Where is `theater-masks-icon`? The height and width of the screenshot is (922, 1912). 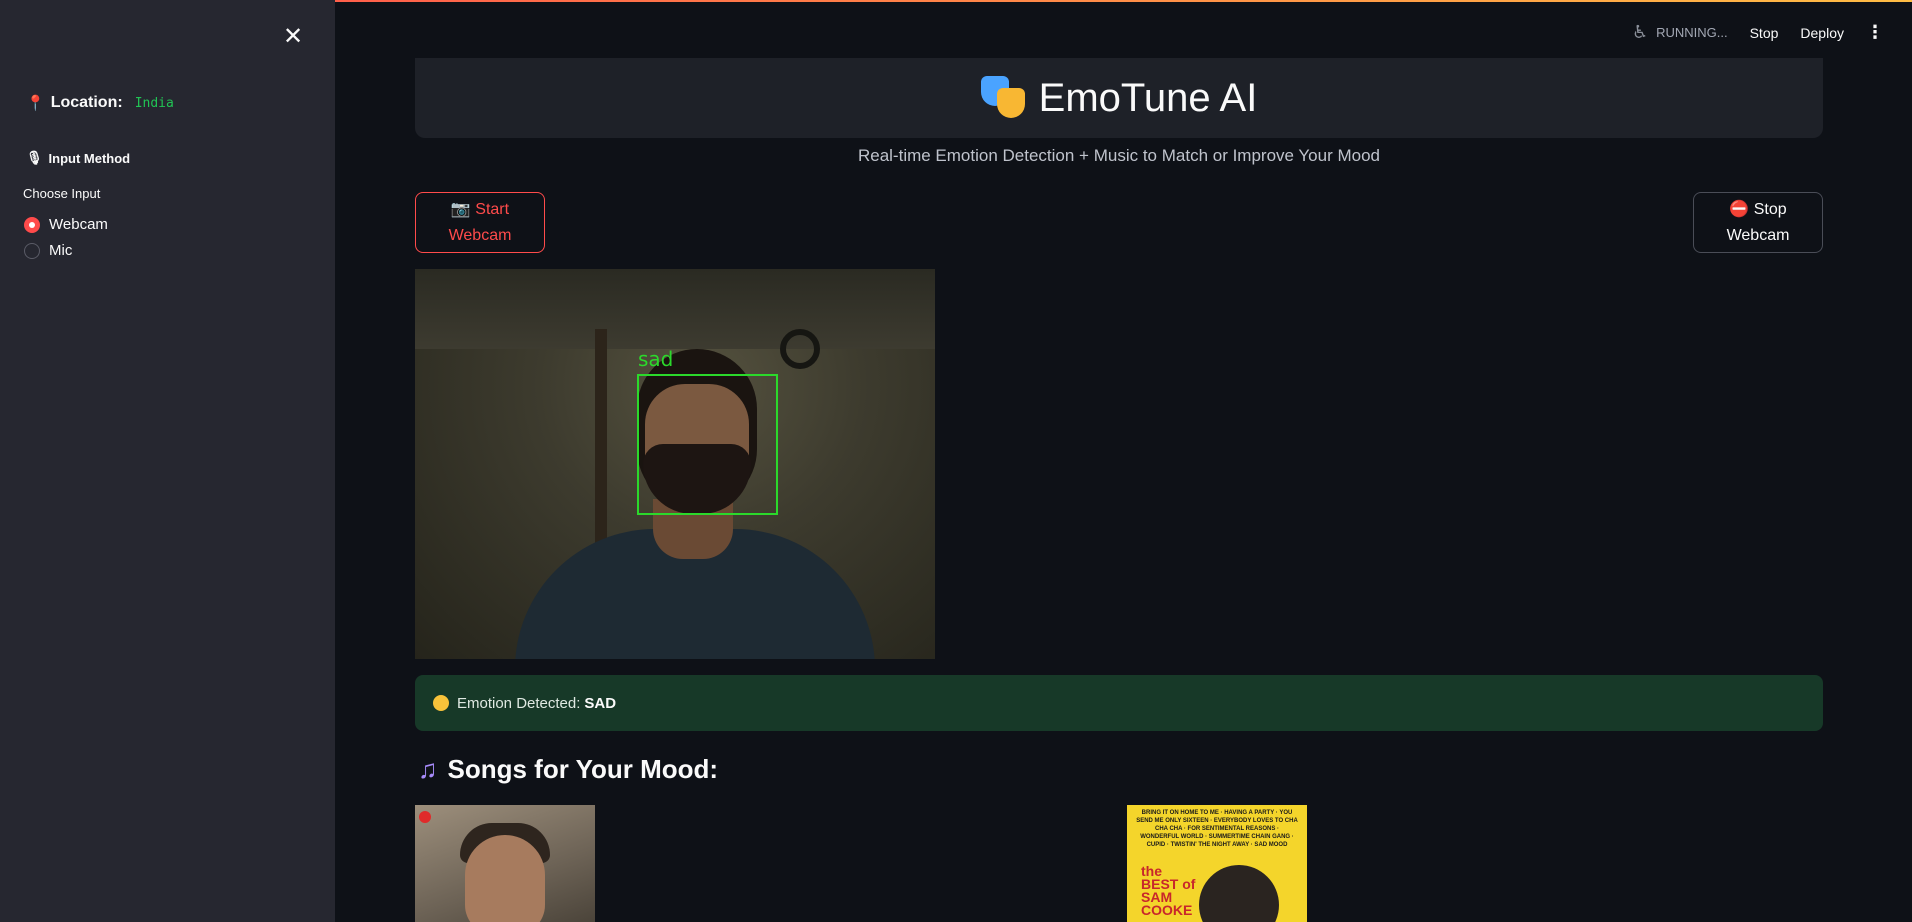 theater-masks-icon is located at coordinates (1002, 98).